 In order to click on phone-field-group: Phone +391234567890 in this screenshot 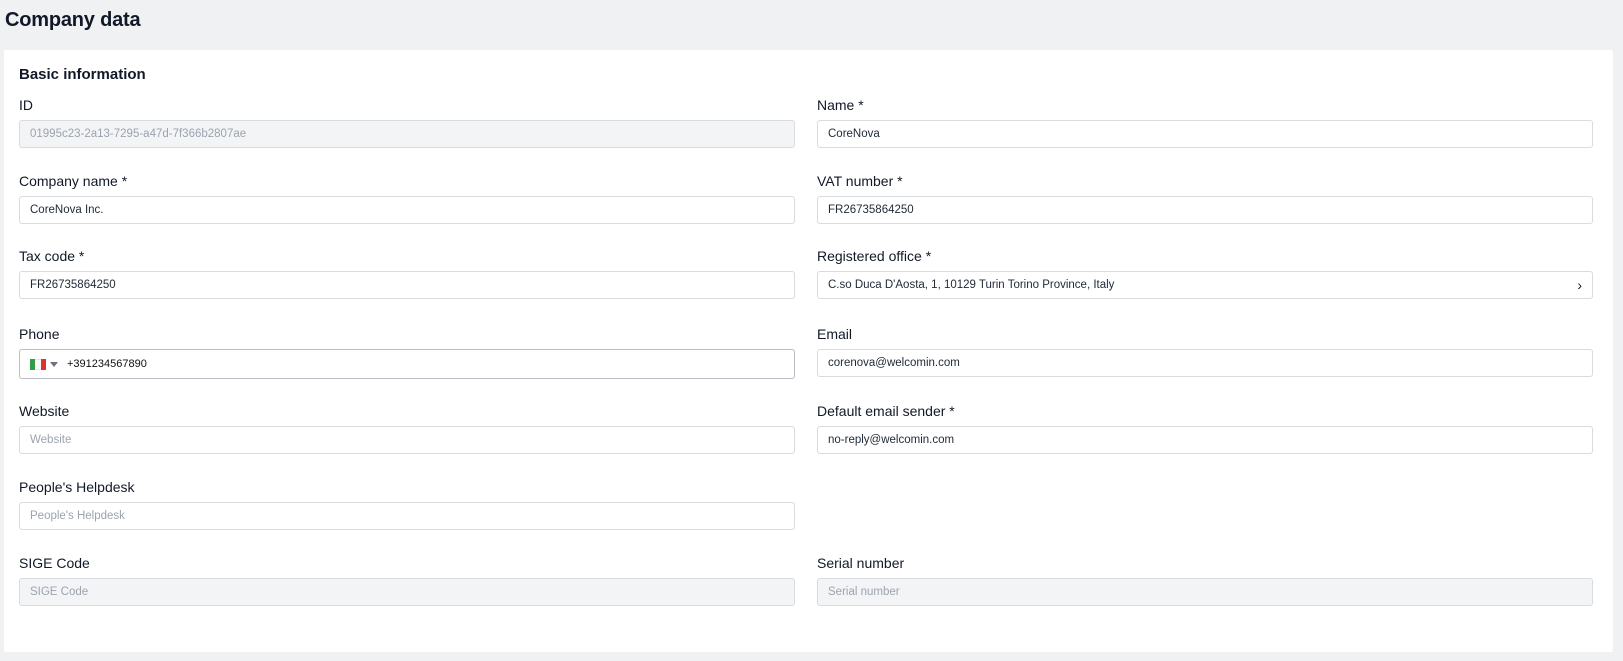, I will do `click(407, 352)`.